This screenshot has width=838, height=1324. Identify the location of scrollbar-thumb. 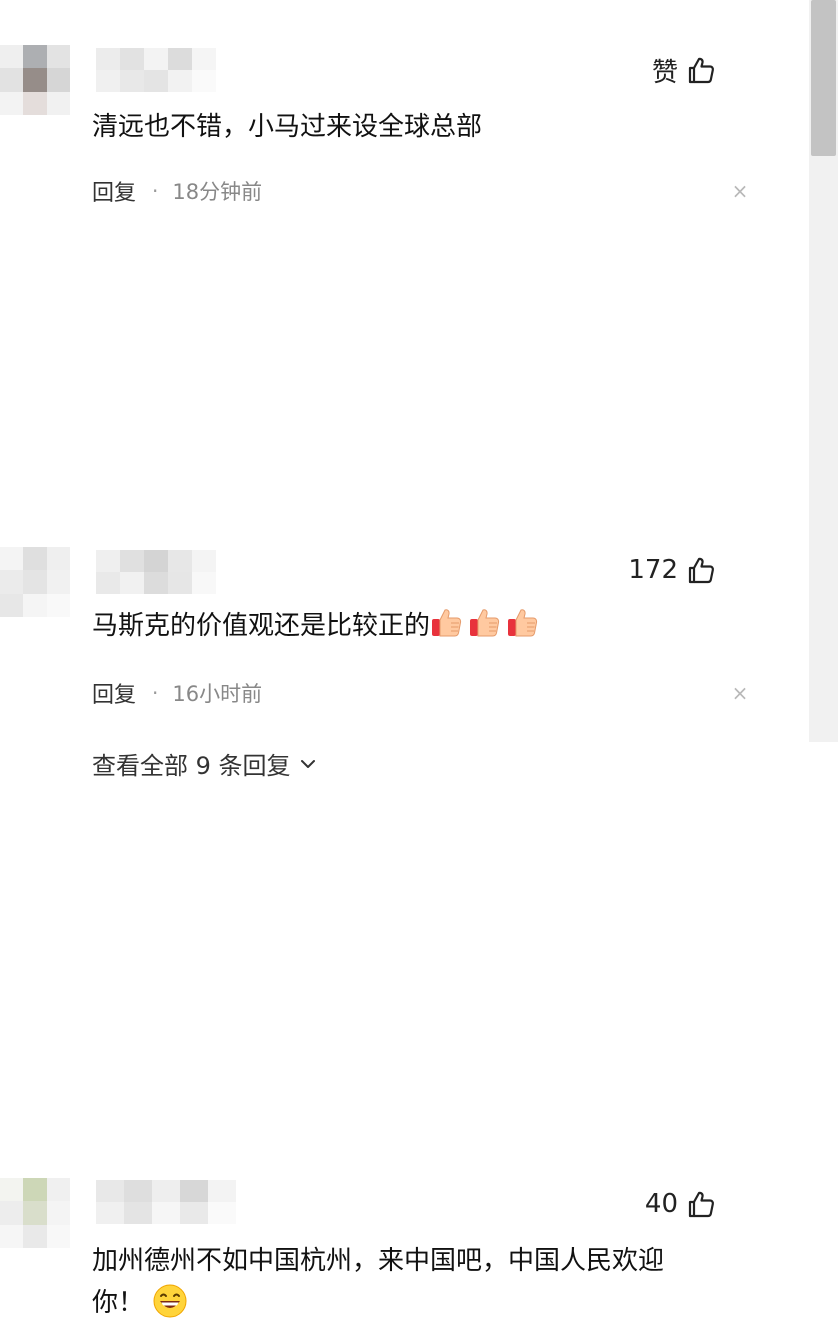
(823, 78).